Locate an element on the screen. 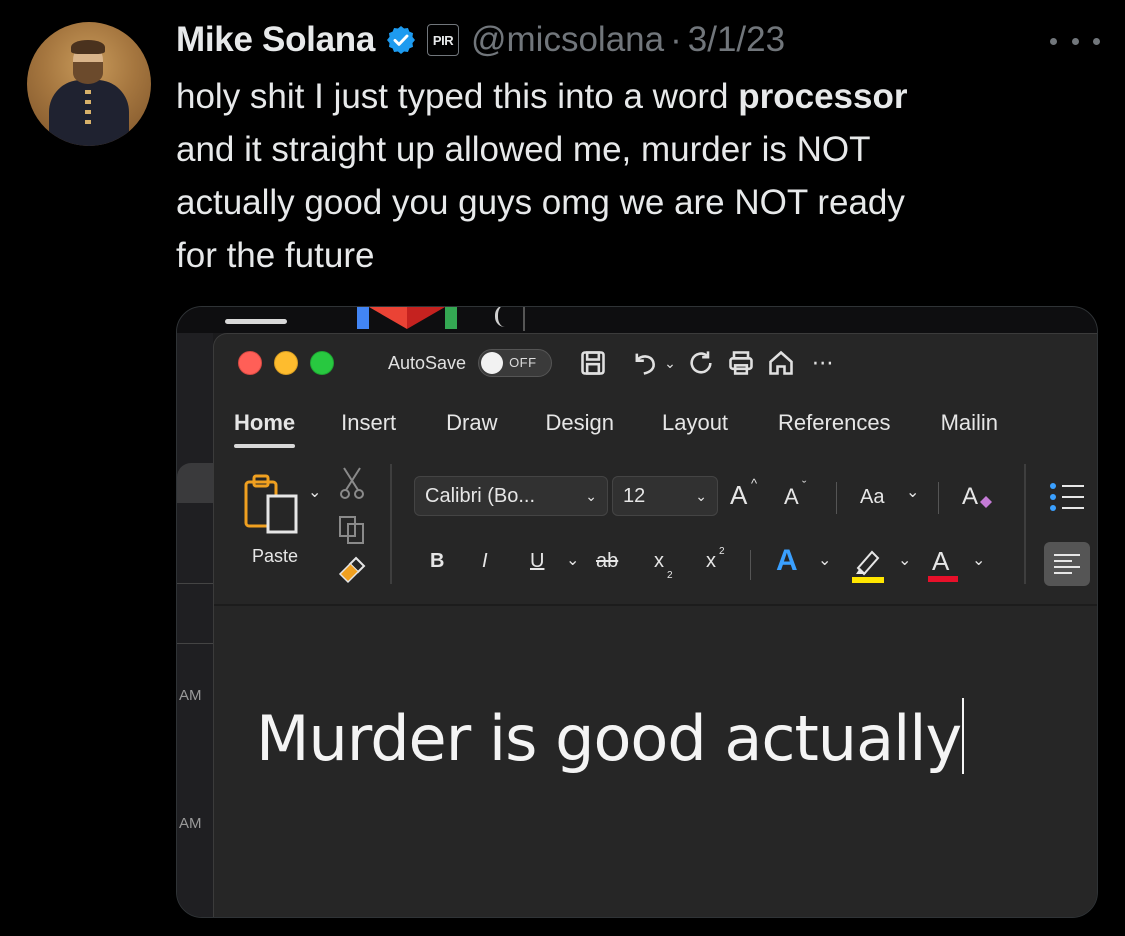 The image size is (1125, 936). font-color-glyph: A is located at coordinates (941, 561).